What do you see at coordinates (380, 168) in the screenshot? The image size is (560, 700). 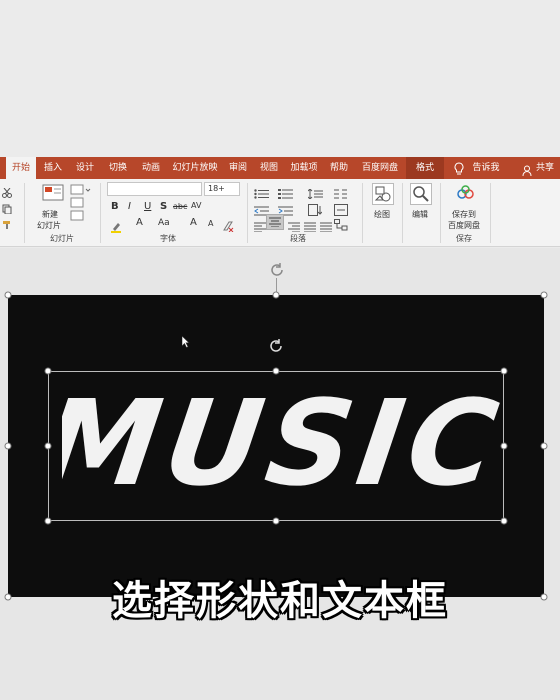 I see `tab-baidu-netdisk: 百度网盘` at bounding box center [380, 168].